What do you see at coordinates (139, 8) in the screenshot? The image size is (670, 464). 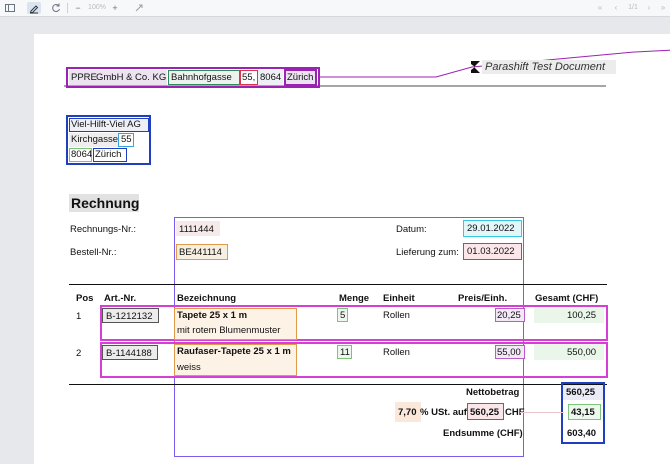 I see `fit-expand-icon` at bounding box center [139, 8].